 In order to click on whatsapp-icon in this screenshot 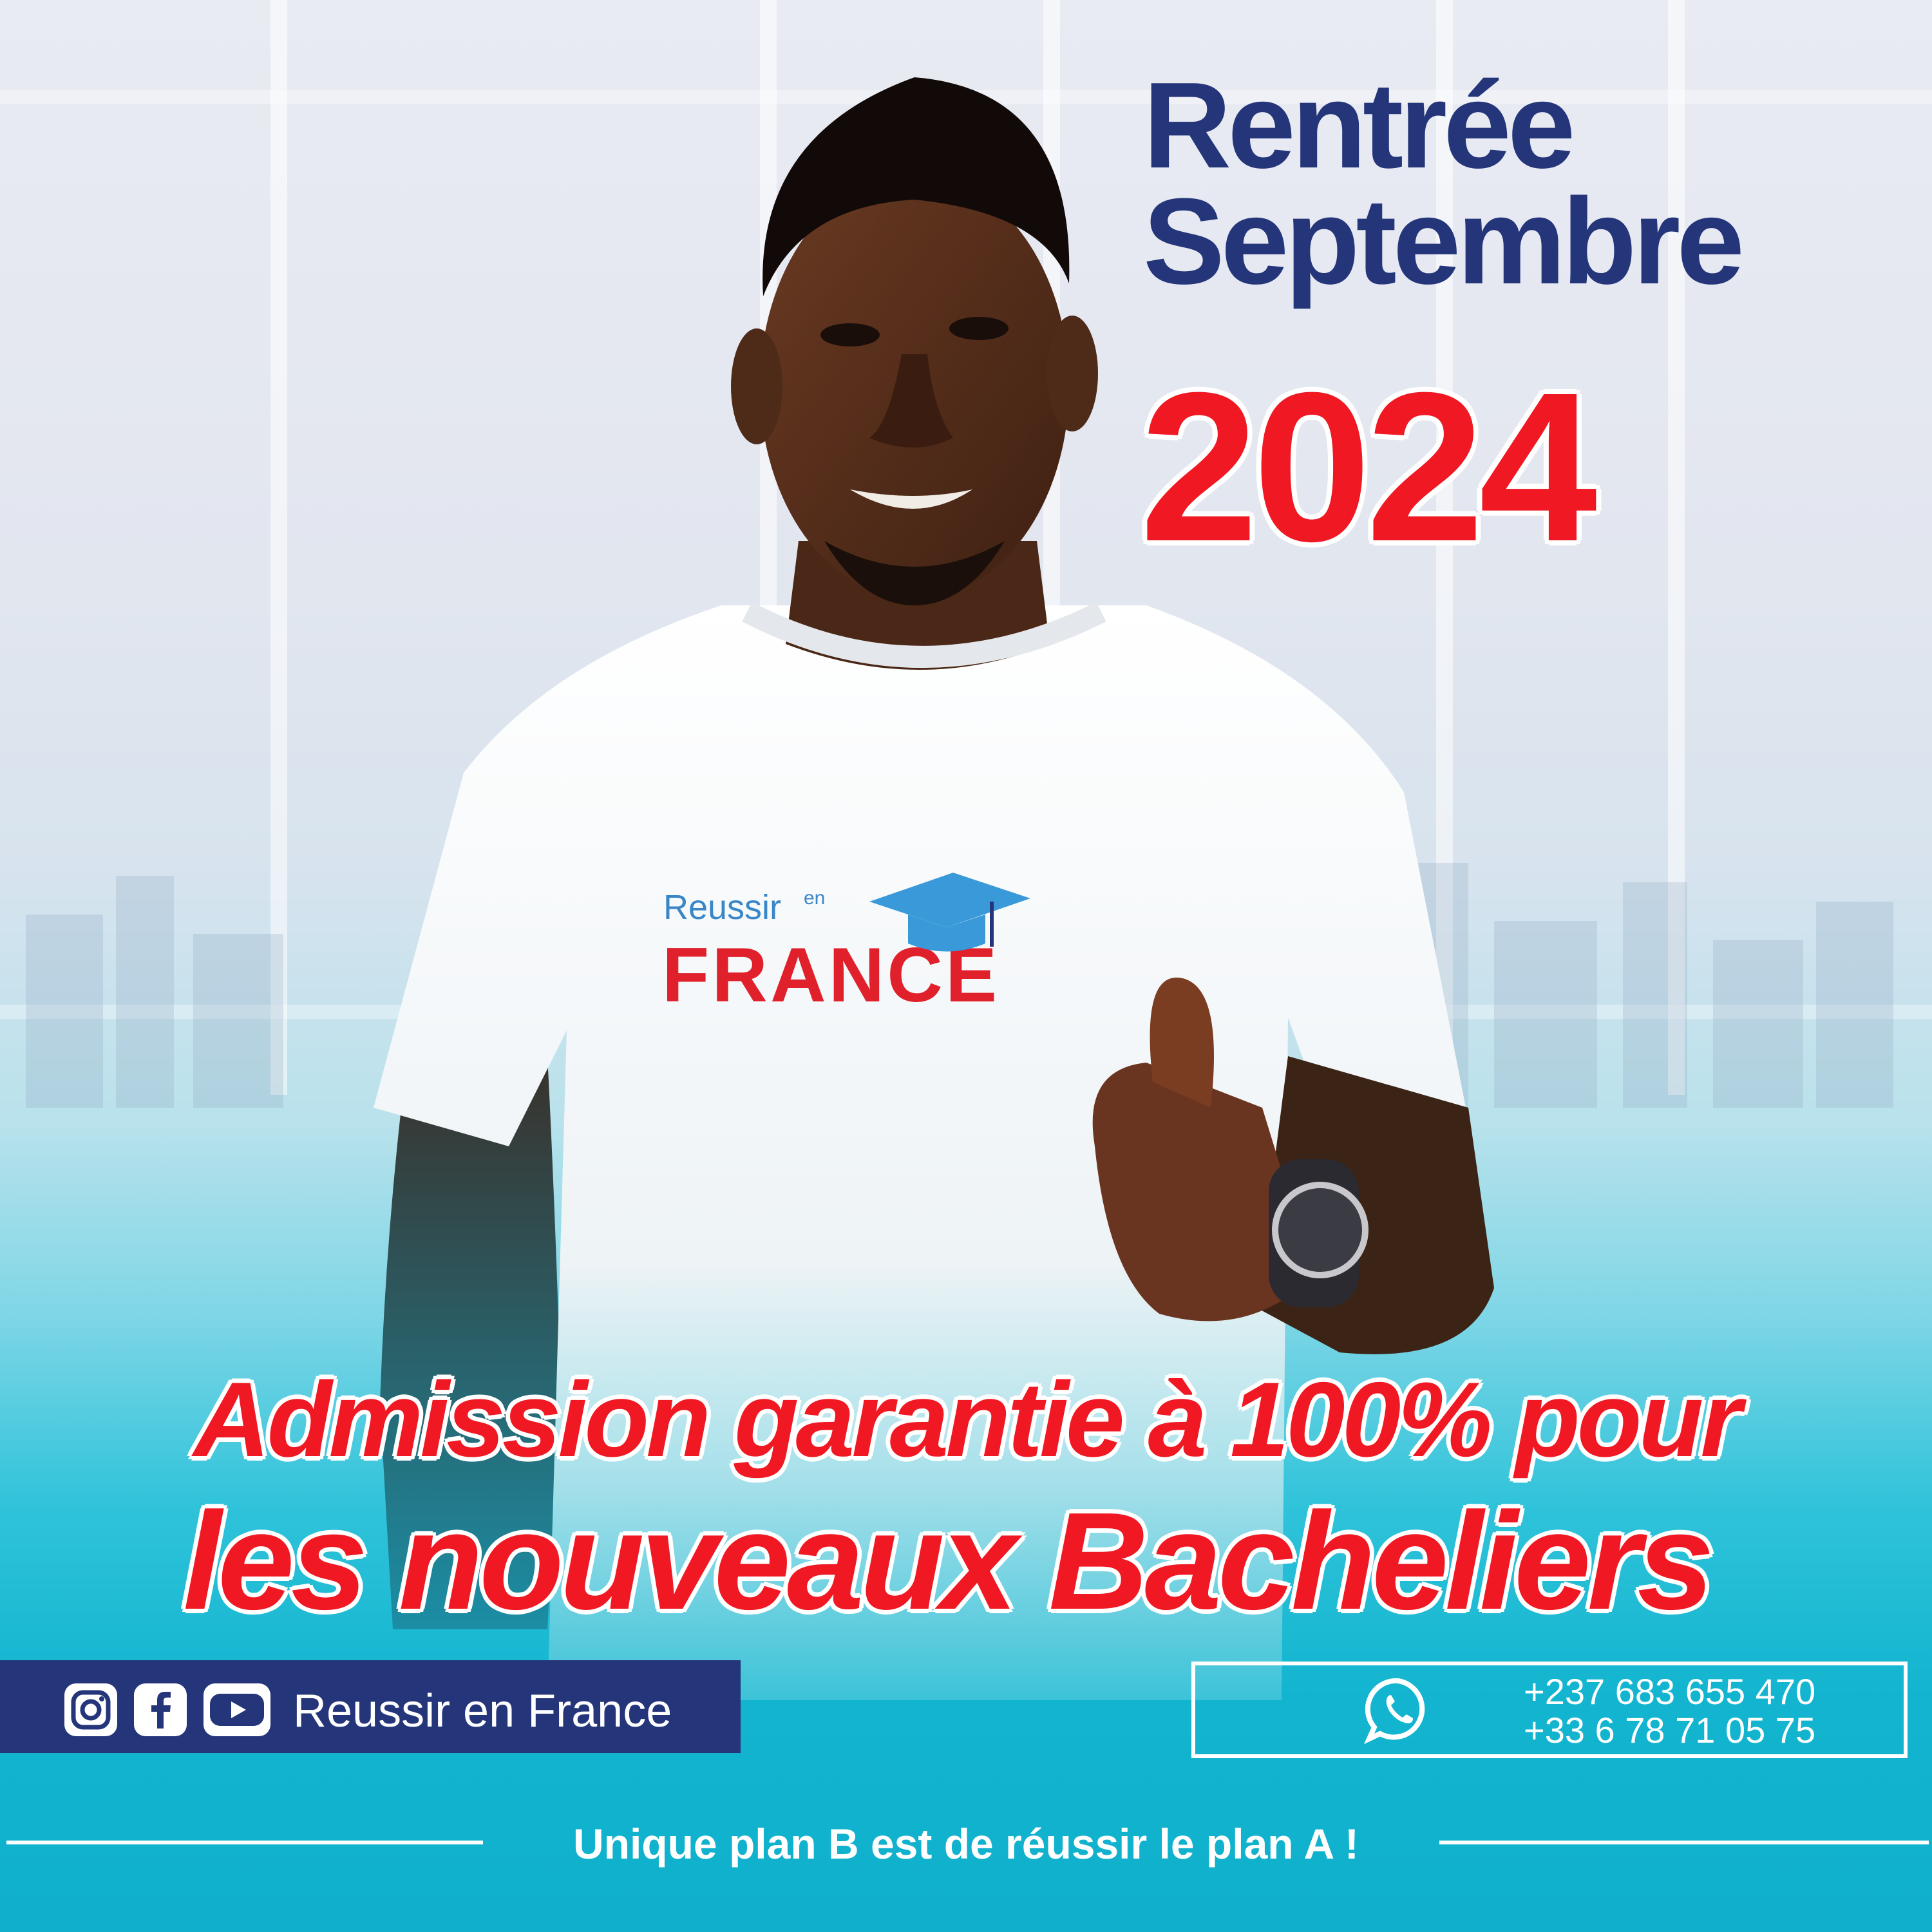, I will do `click(1399, 1709)`.